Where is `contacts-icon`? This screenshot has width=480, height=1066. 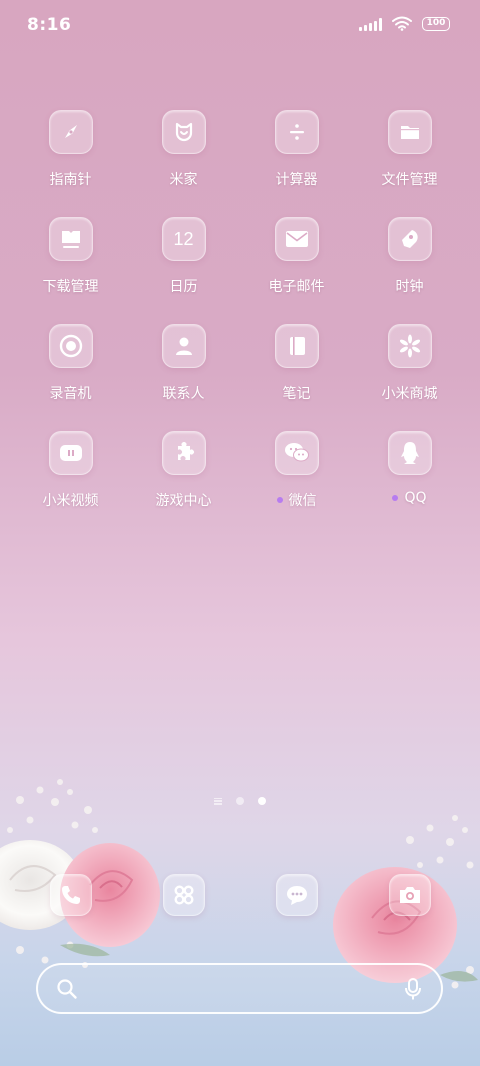 contacts-icon is located at coordinates (183, 346).